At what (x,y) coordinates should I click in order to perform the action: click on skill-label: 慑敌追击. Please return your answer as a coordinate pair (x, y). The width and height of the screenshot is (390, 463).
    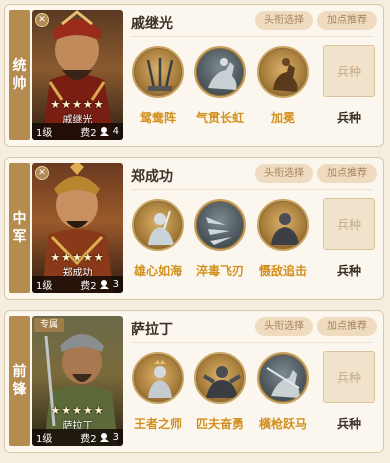
    Looking at the image, I should click on (282, 271).